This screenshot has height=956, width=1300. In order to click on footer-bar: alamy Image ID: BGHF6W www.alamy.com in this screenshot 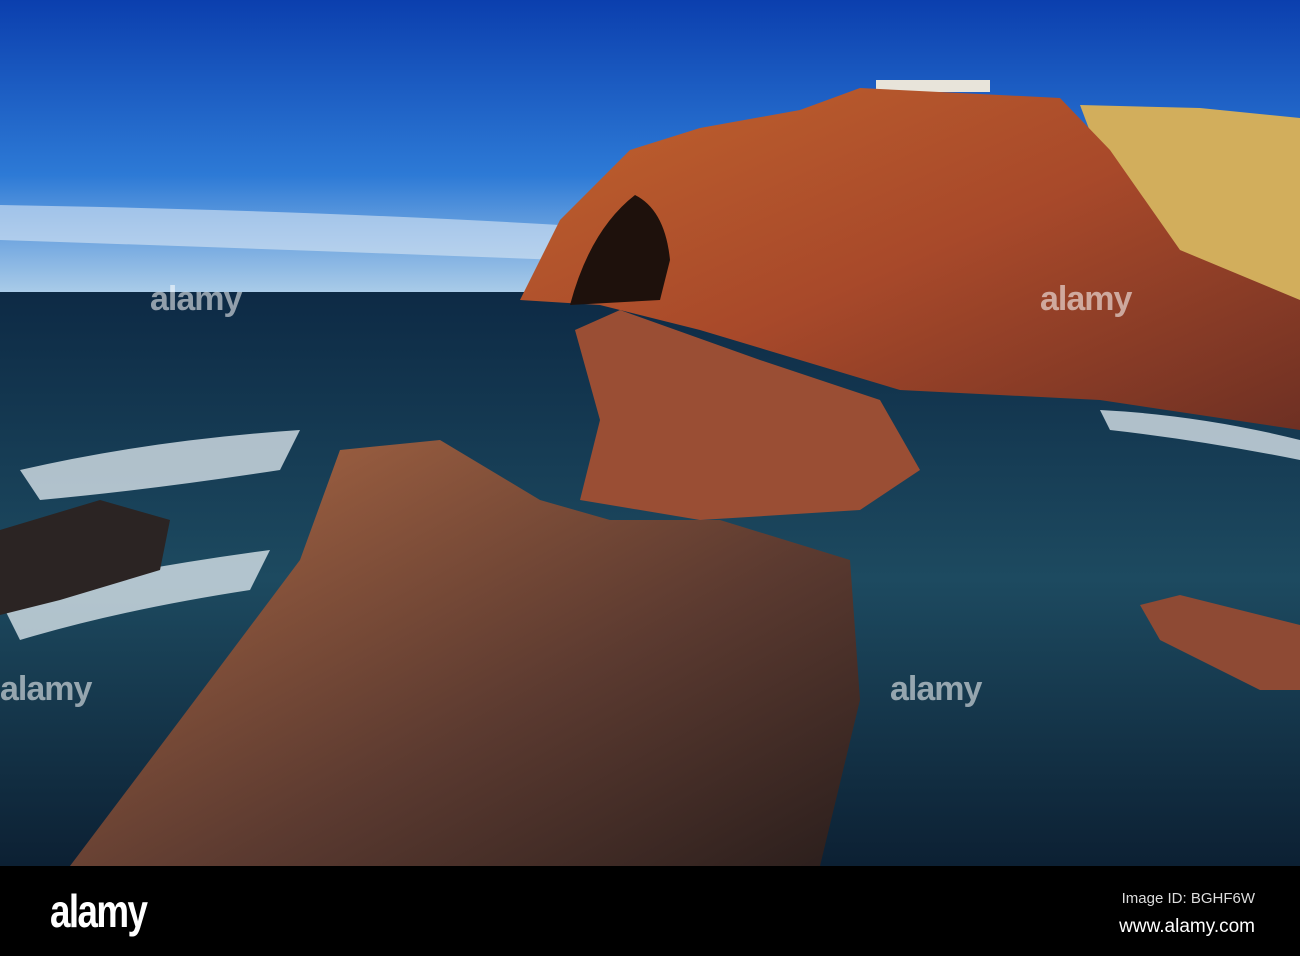, I will do `click(650, 911)`.